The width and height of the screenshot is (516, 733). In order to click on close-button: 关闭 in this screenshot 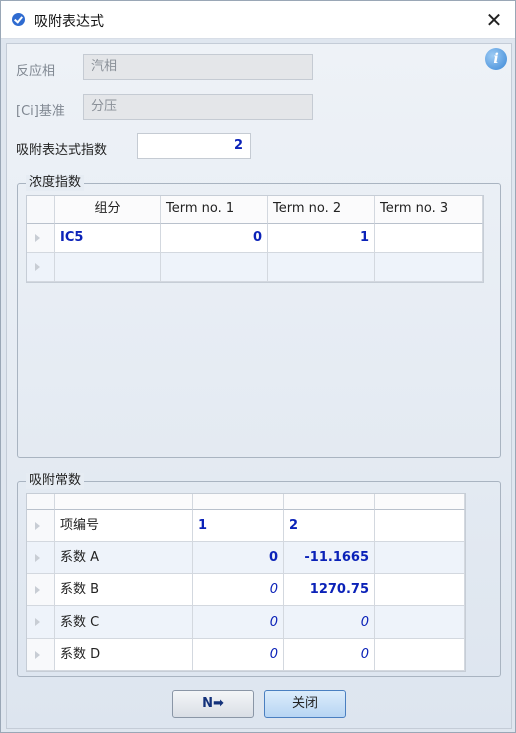, I will do `click(305, 704)`.